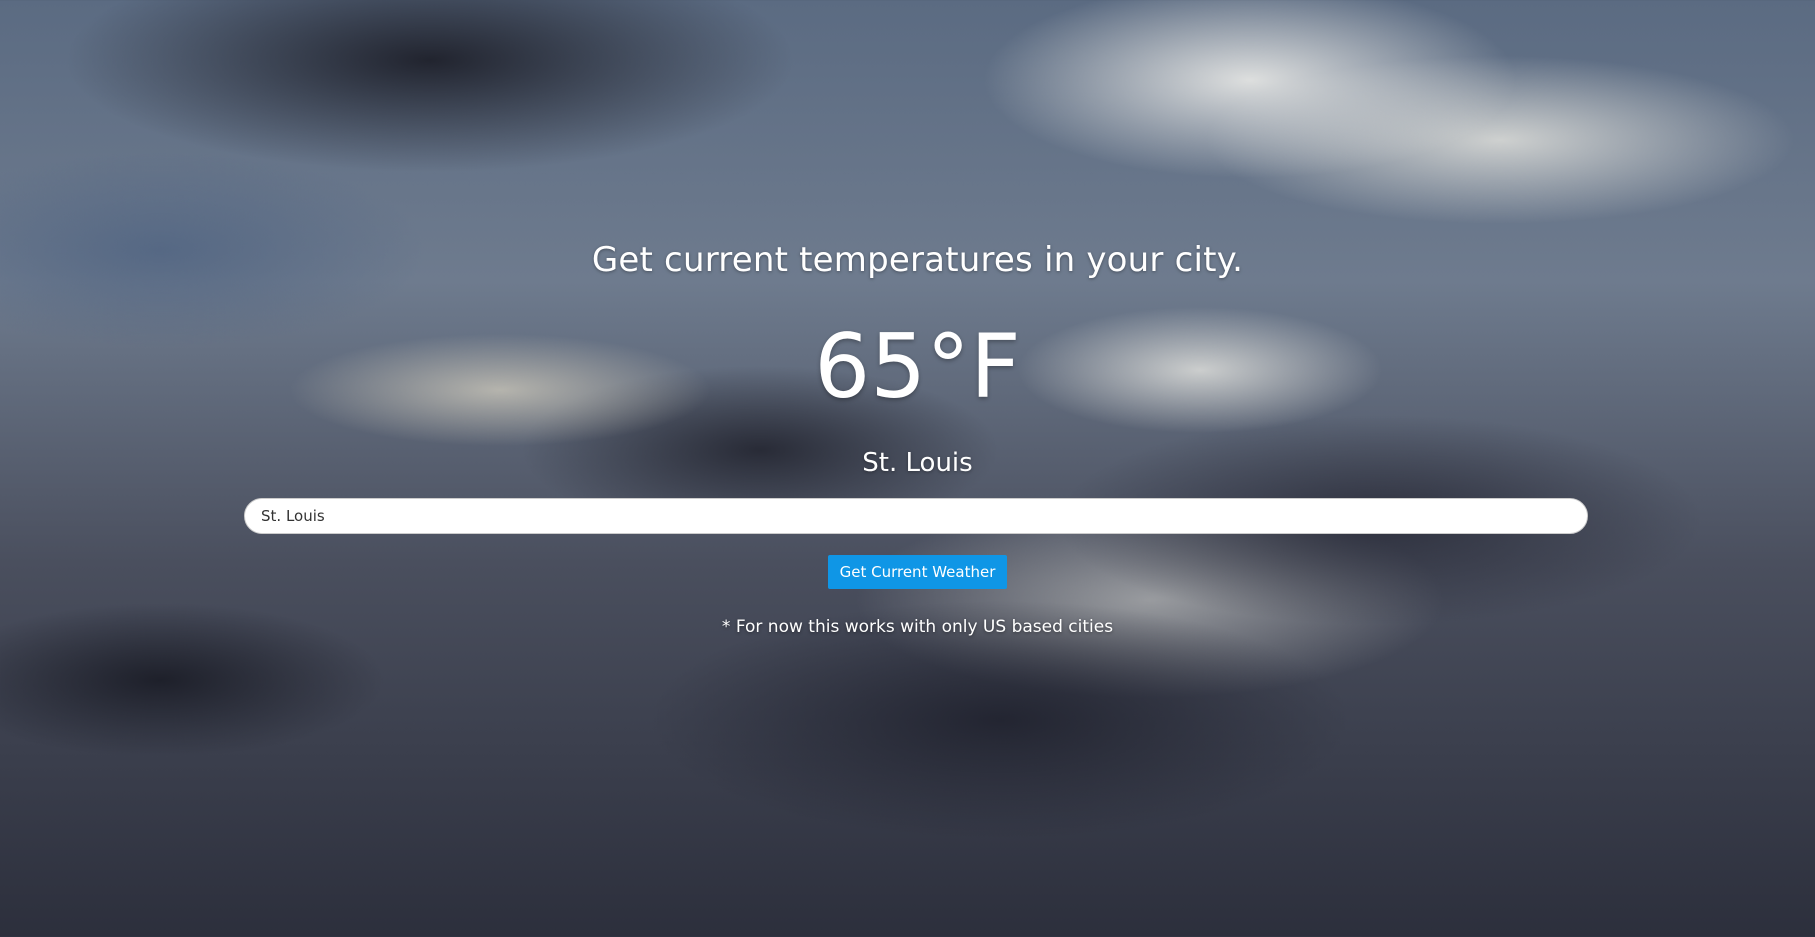 Image resolution: width=1815 pixels, height=937 pixels. I want to click on city-search-input, so click(916, 516).